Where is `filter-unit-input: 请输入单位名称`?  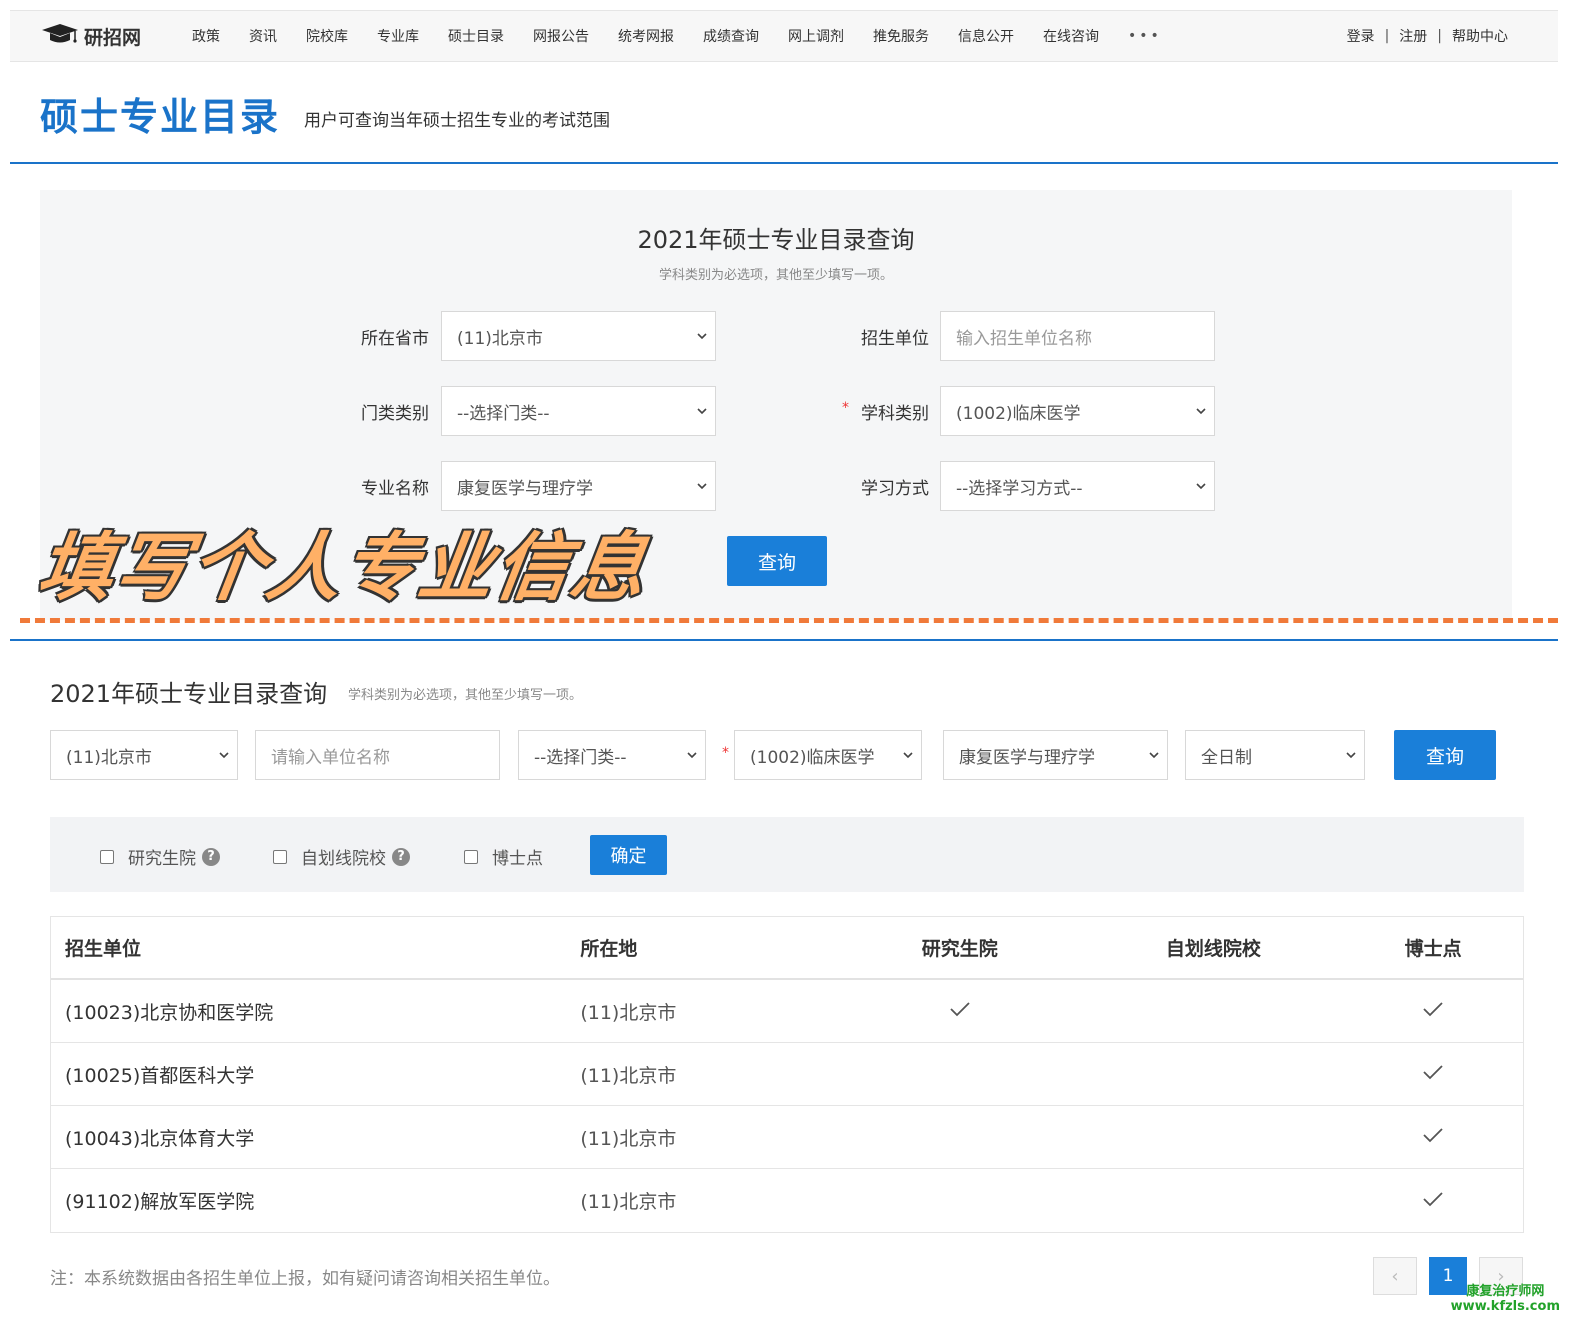 filter-unit-input: 请输入单位名称 is located at coordinates (377, 755).